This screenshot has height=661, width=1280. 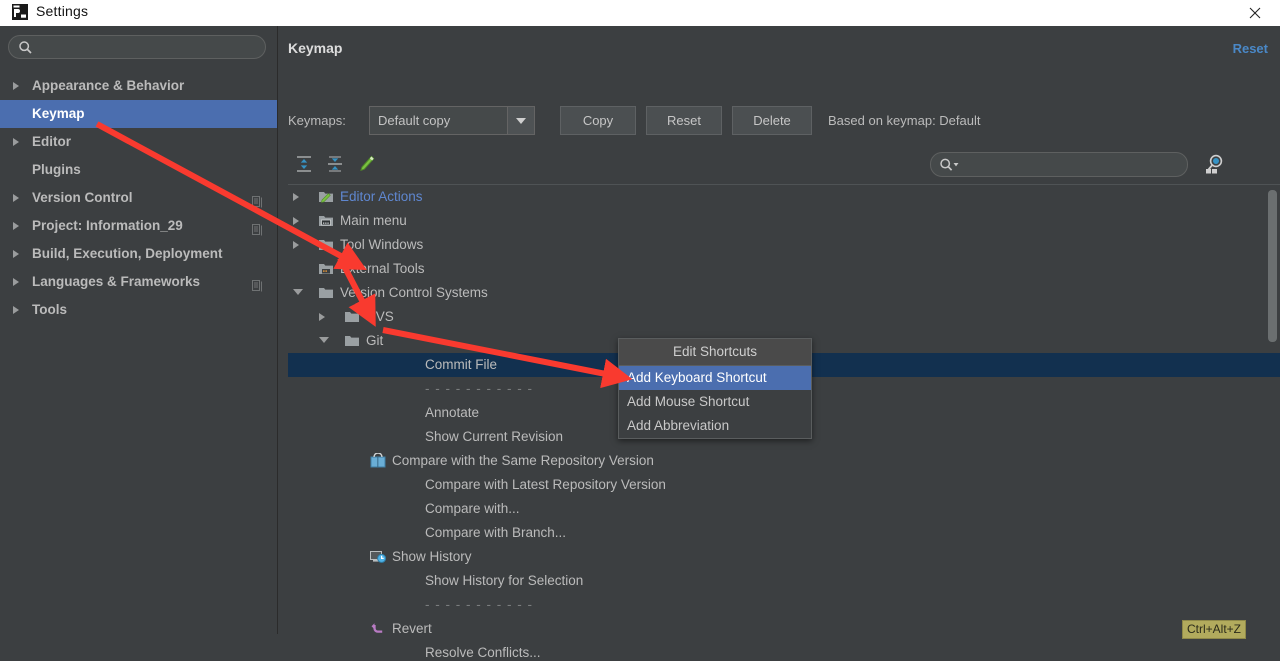 What do you see at coordinates (772, 120) in the screenshot?
I see `delete-button: Delete` at bounding box center [772, 120].